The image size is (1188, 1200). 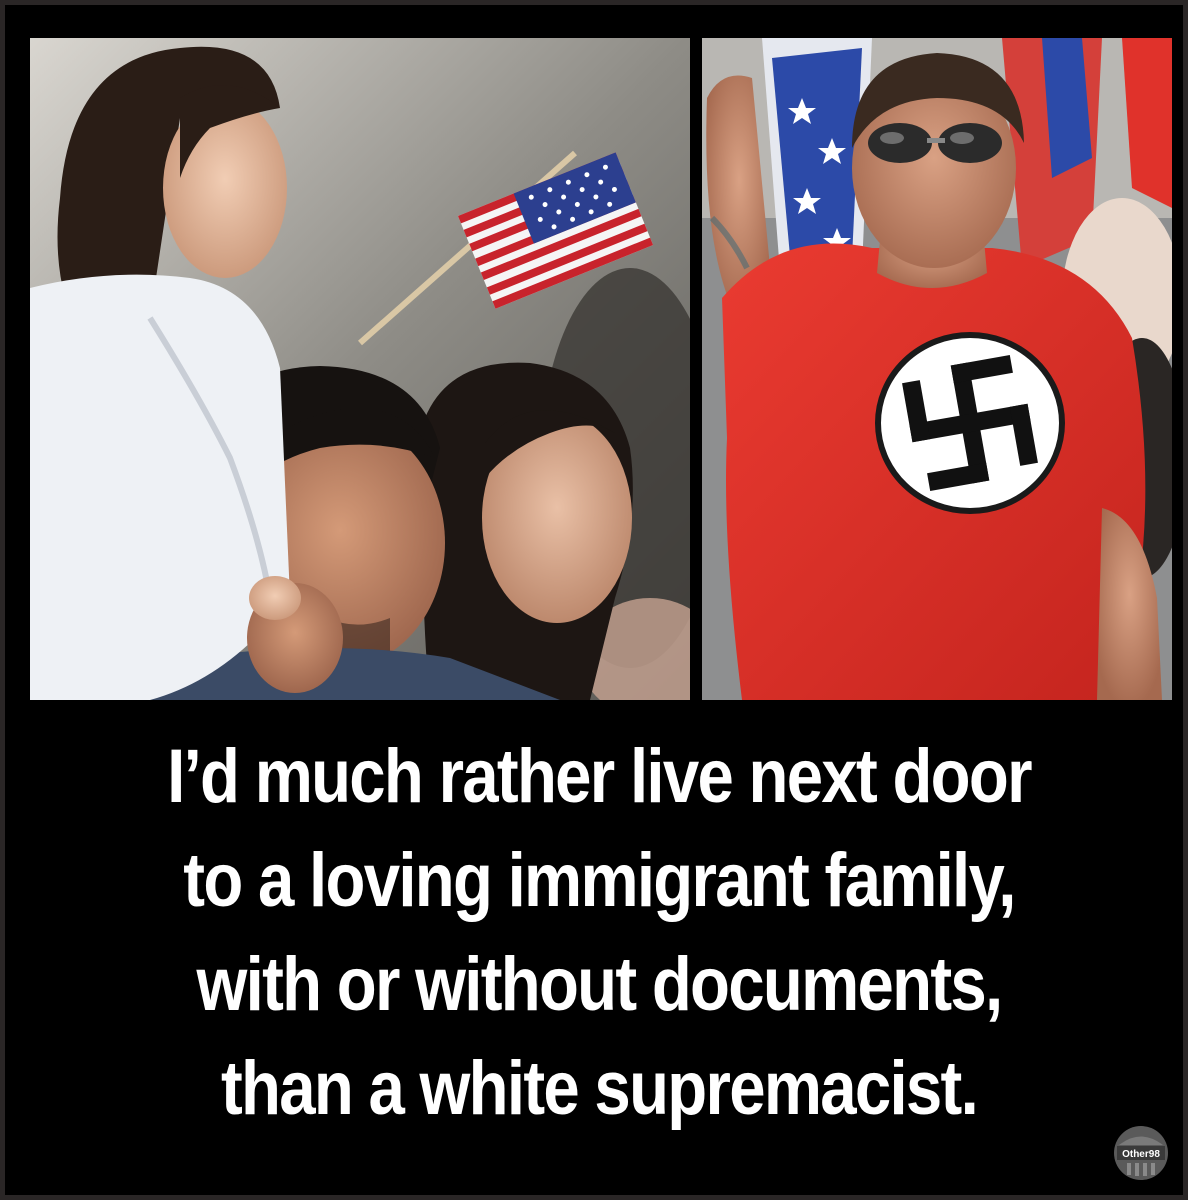 What do you see at coordinates (599, 776) in the screenshot?
I see `caption-line-1: I’d much rather live next door` at bounding box center [599, 776].